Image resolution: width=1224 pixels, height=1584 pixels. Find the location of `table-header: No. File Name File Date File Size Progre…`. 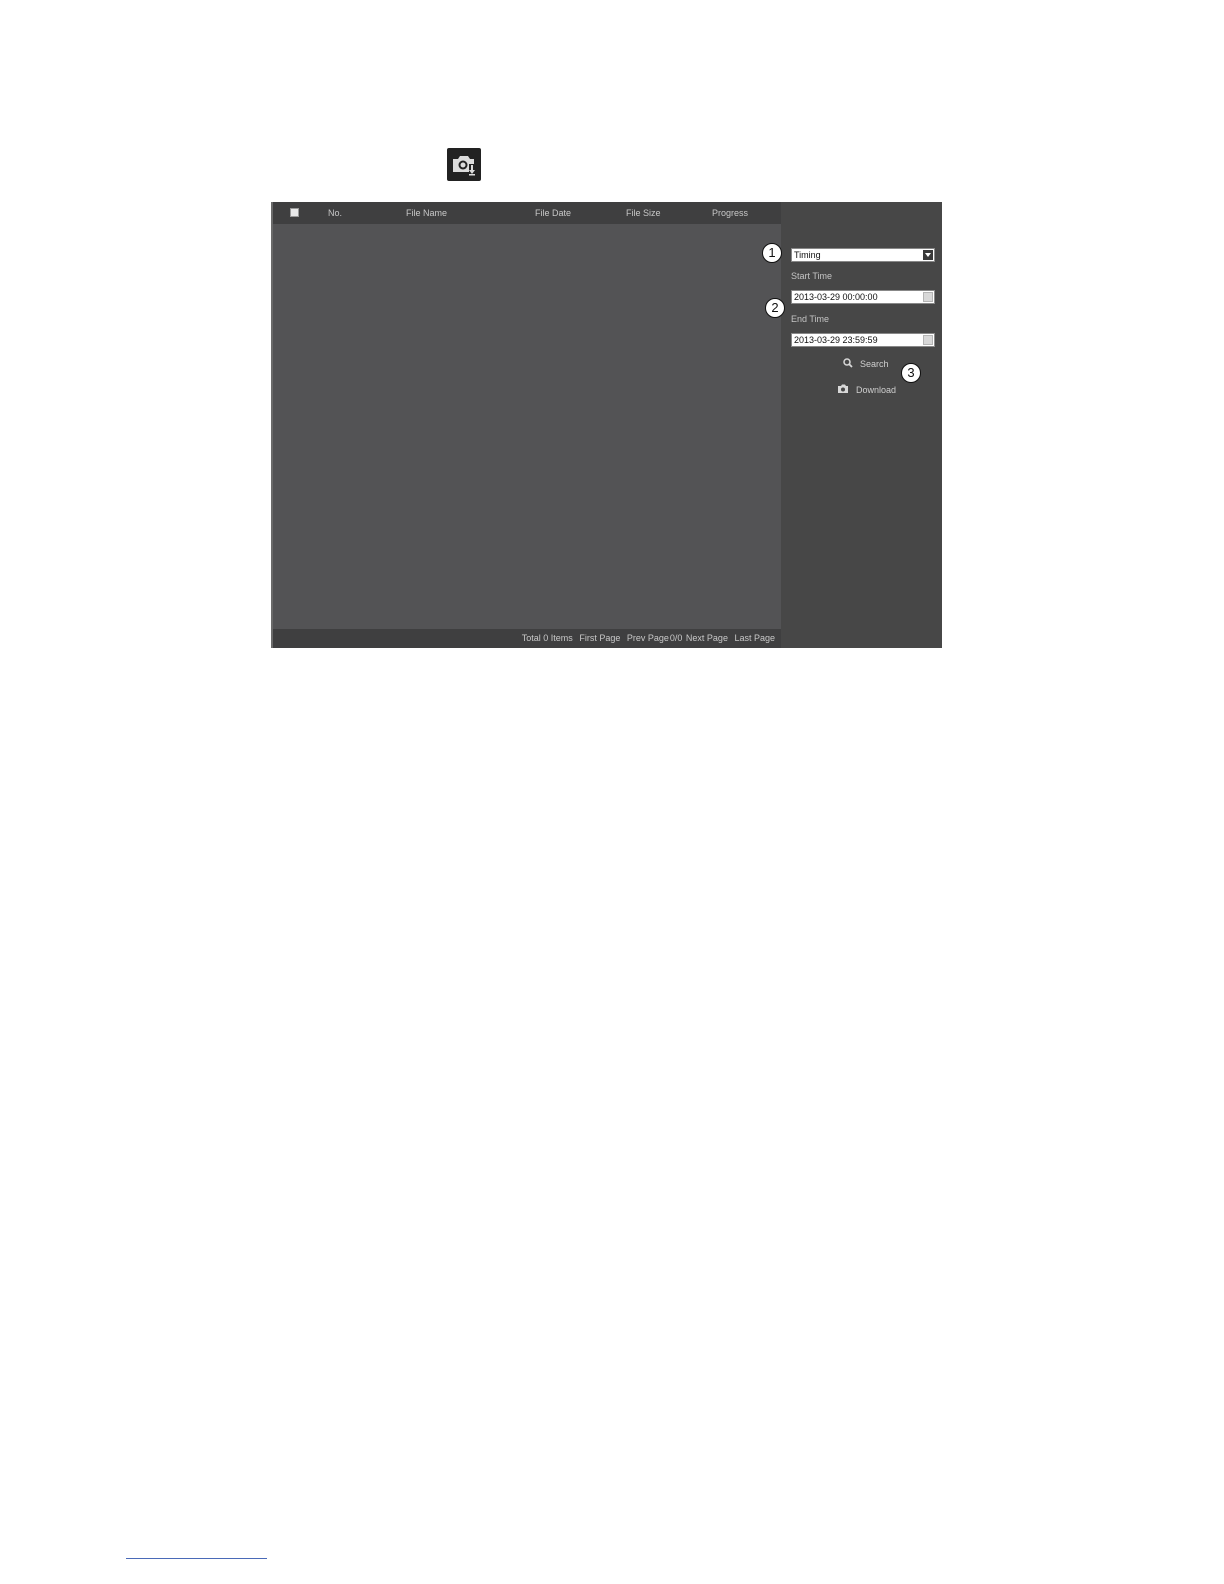

table-header: No. File Name File Date File Size Progre… is located at coordinates (527, 213).